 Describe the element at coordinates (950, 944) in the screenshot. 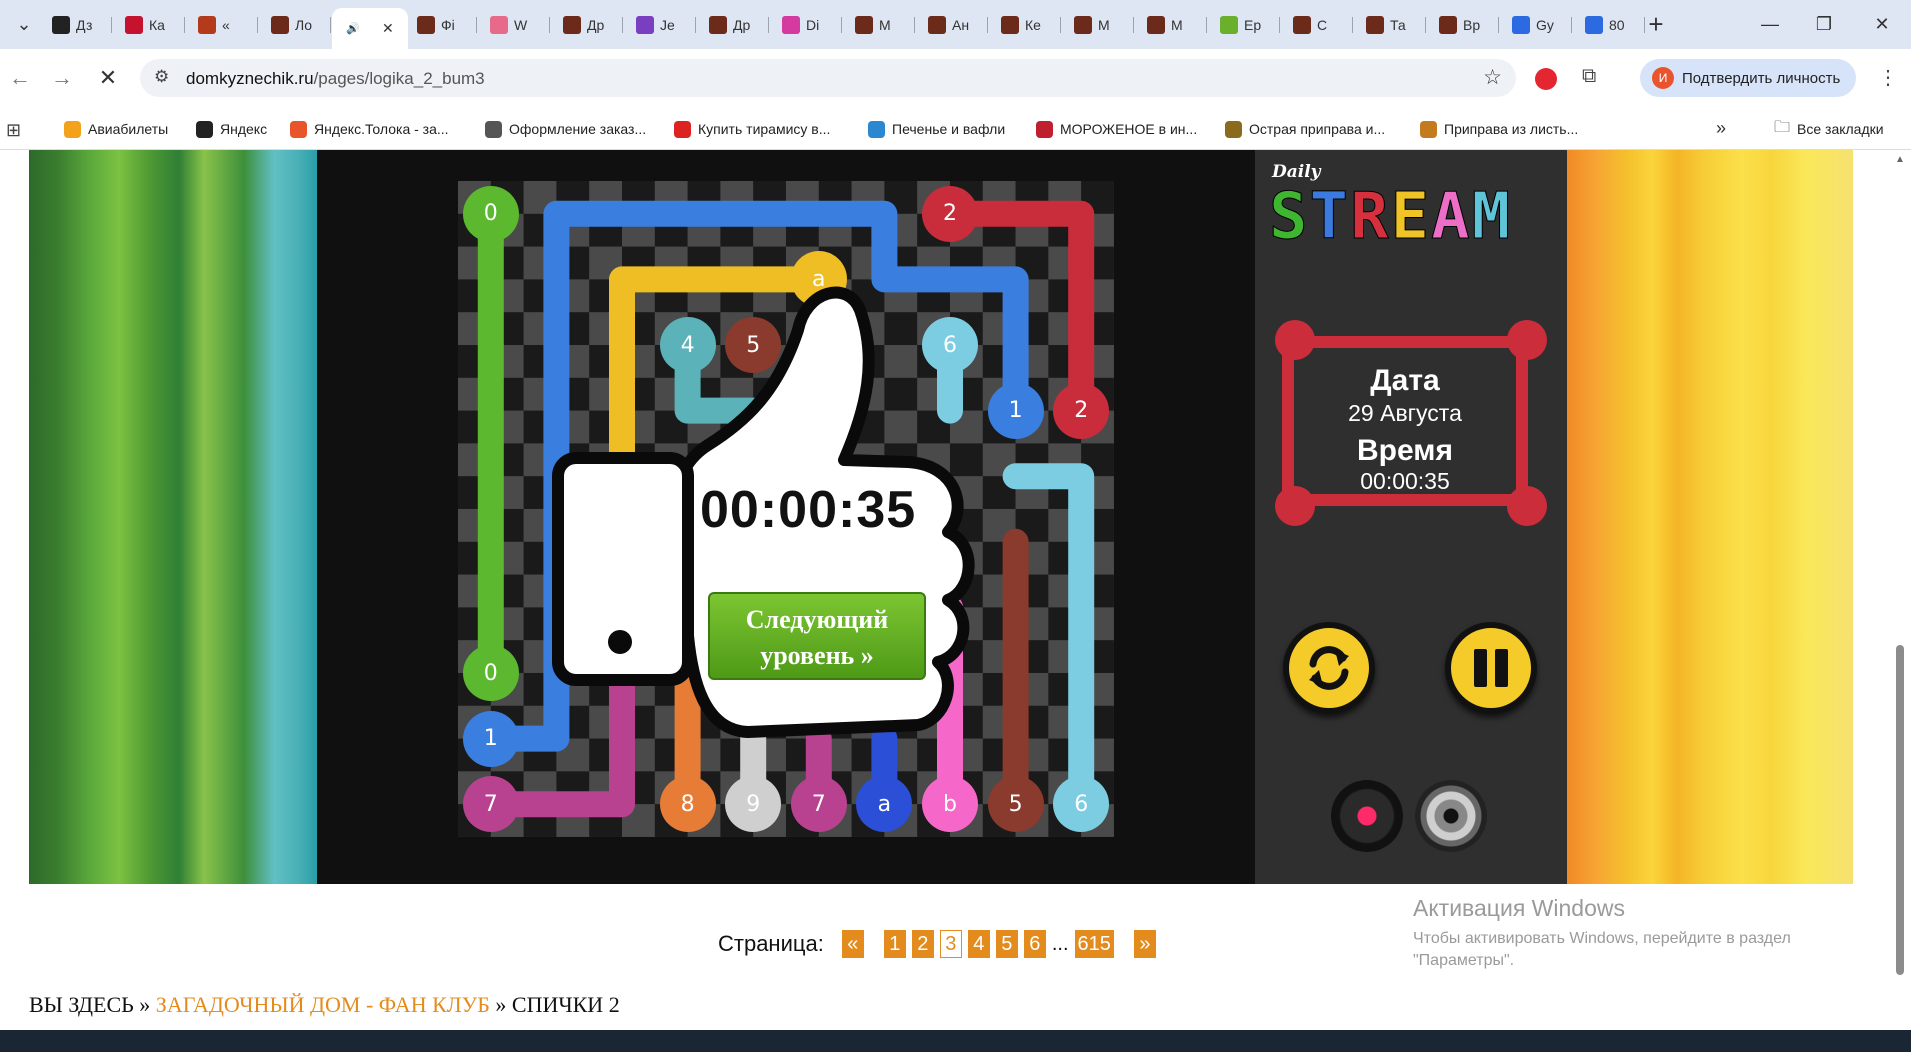

I see `page-current: 3` at that location.